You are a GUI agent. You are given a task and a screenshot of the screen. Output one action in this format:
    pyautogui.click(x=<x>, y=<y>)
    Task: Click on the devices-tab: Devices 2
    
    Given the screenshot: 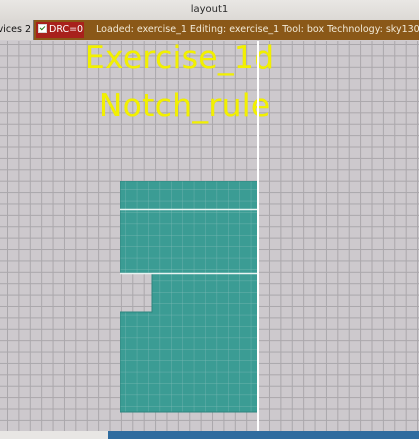 What is the action you would take?
    pyautogui.click(x=17, y=30)
    